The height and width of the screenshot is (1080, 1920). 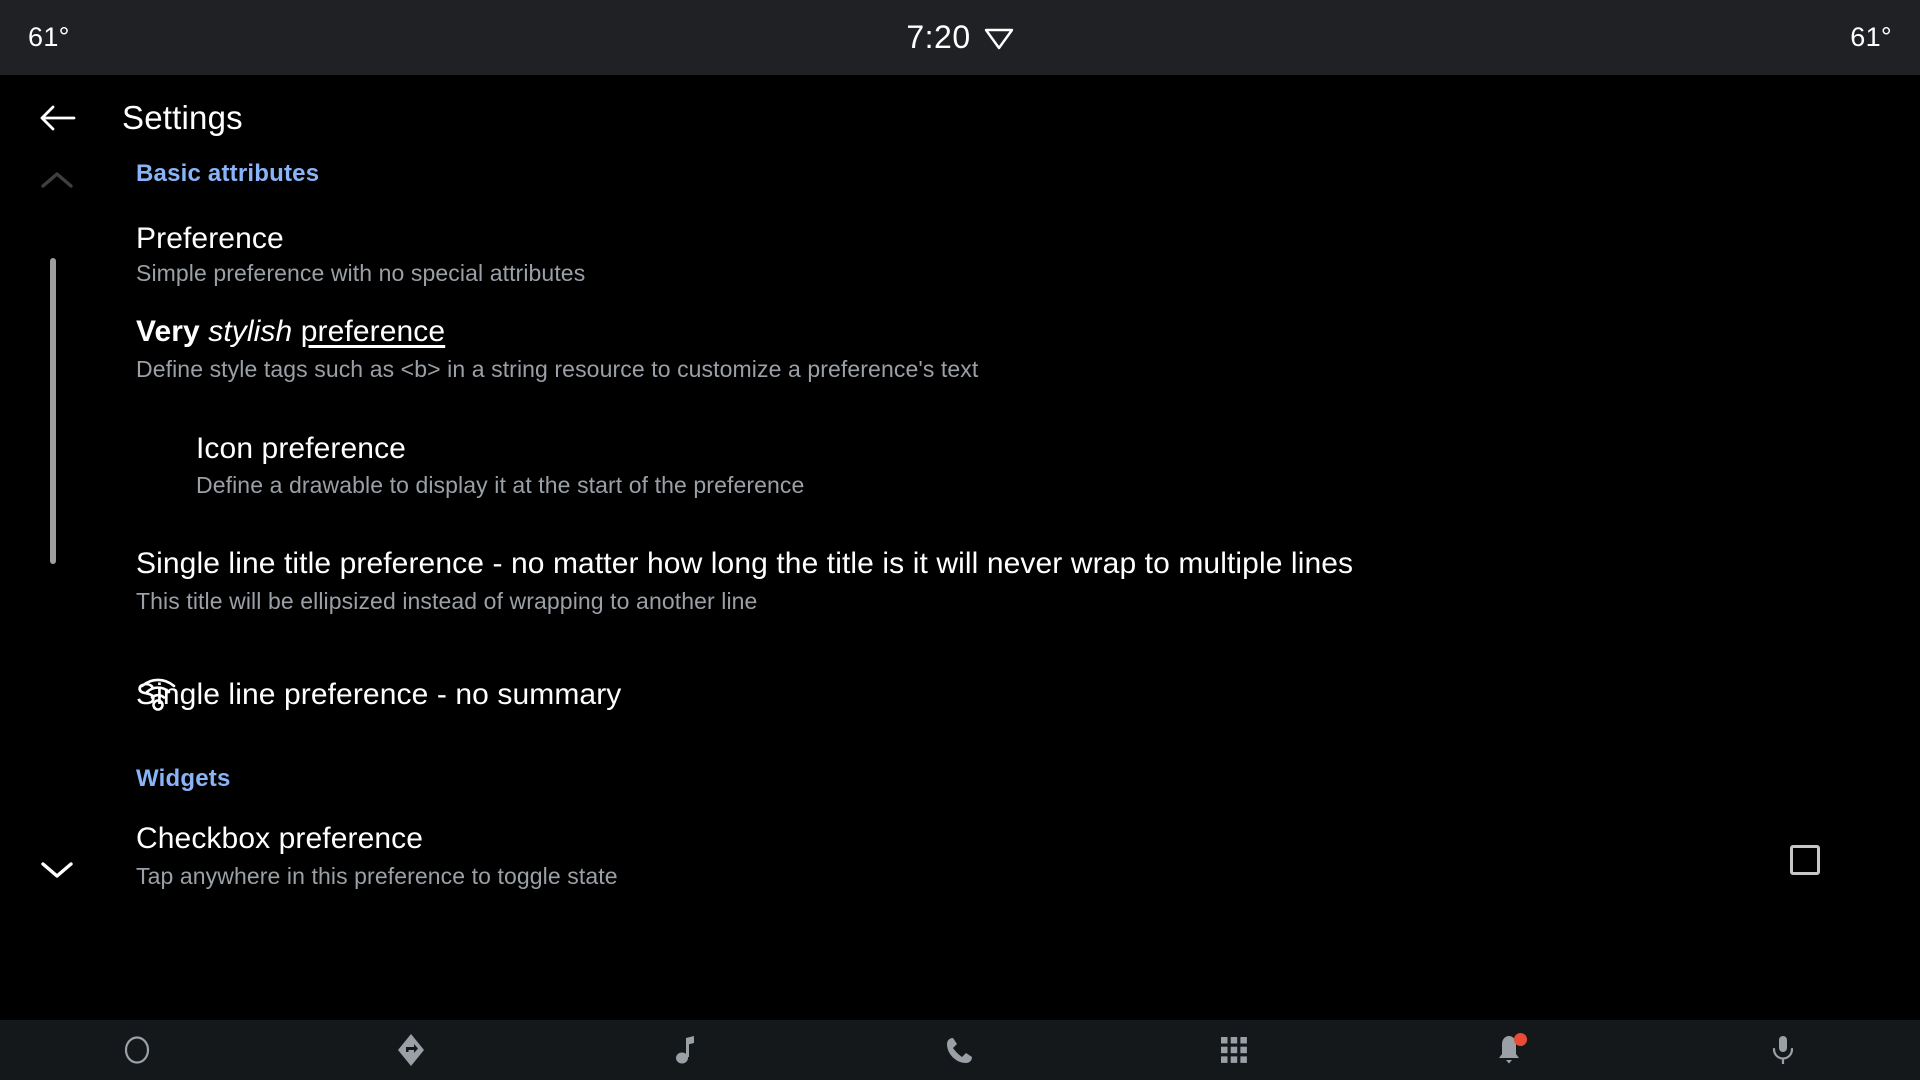 I want to click on preference-title-simple: Preference, so click(x=210, y=239).